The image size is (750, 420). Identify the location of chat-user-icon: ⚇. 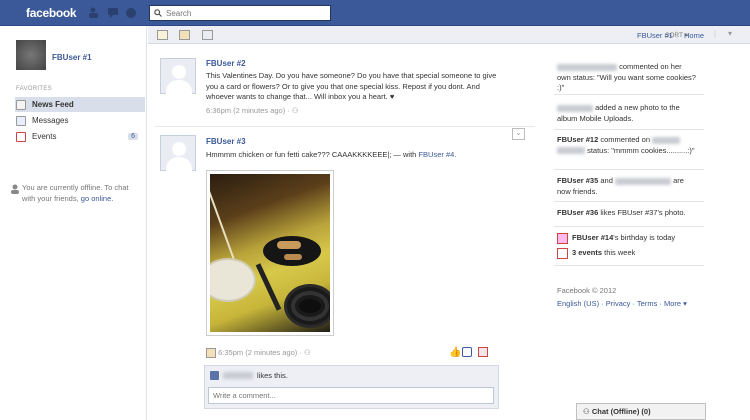
(586, 411).